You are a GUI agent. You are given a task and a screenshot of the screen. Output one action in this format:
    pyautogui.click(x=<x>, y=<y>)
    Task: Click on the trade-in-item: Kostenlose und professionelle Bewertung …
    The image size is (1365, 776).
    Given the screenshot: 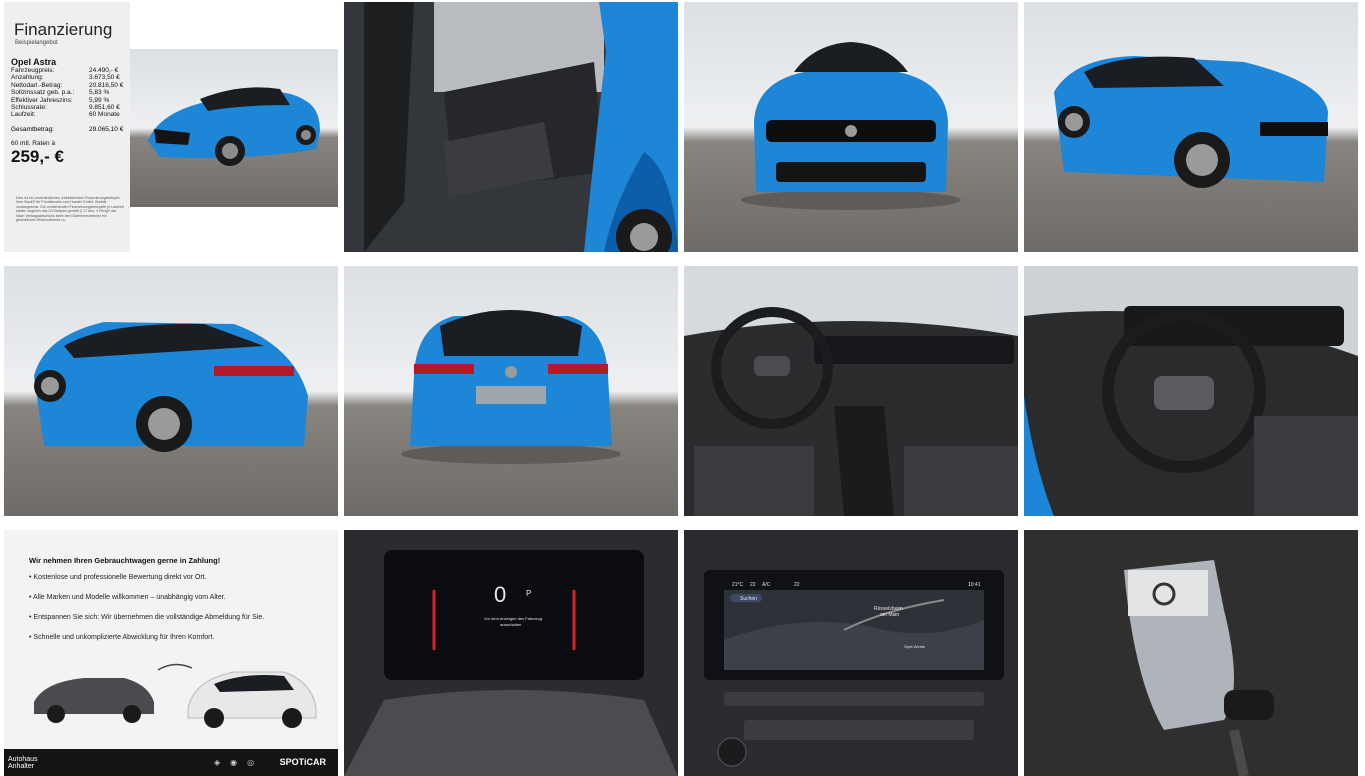 What is the action you would take?
    pyautogui.click(x=117, y=577)
    